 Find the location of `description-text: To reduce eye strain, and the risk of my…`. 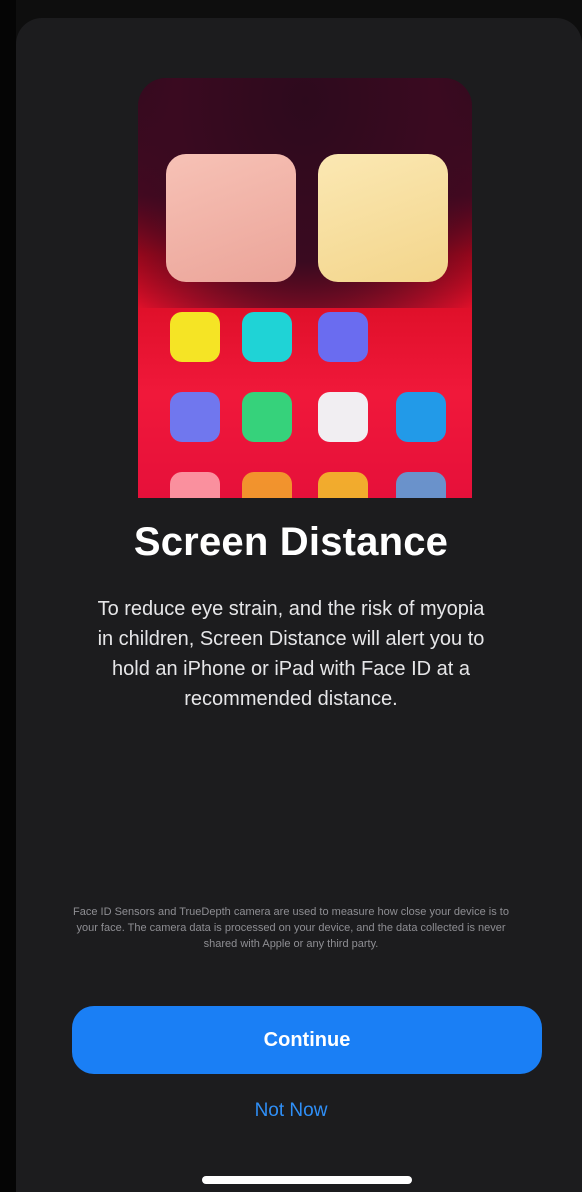

description-text: To reduce eye strain, and the risk of my… is located at coordinates (291, 654).